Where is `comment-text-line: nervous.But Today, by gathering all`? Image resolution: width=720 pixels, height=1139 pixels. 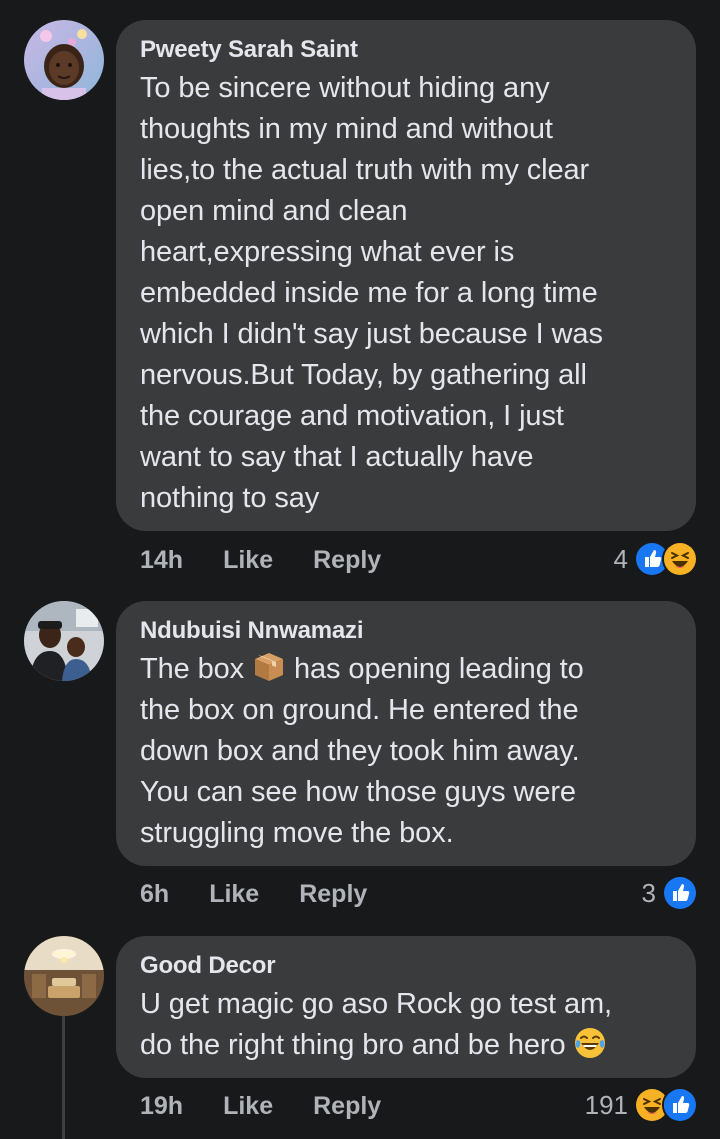 comment-text-line: nervous.But Today, by gathering all is located at coordinates (363, 375).